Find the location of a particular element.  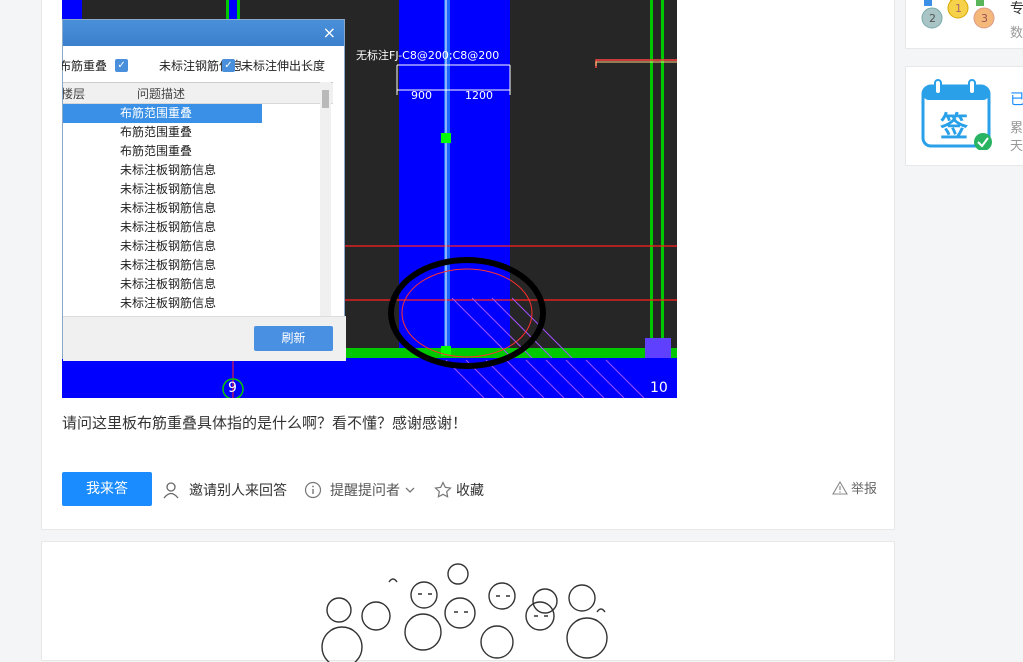

axis-label-9: 9 is located at coordinates (232, 388).